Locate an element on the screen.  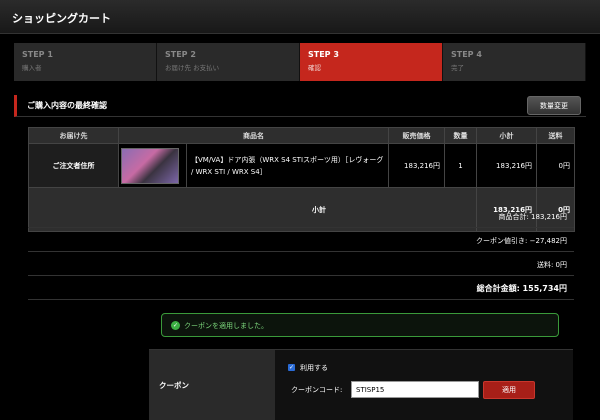
col-header-subtotal: 小計 is located at coordinates (506, 135).